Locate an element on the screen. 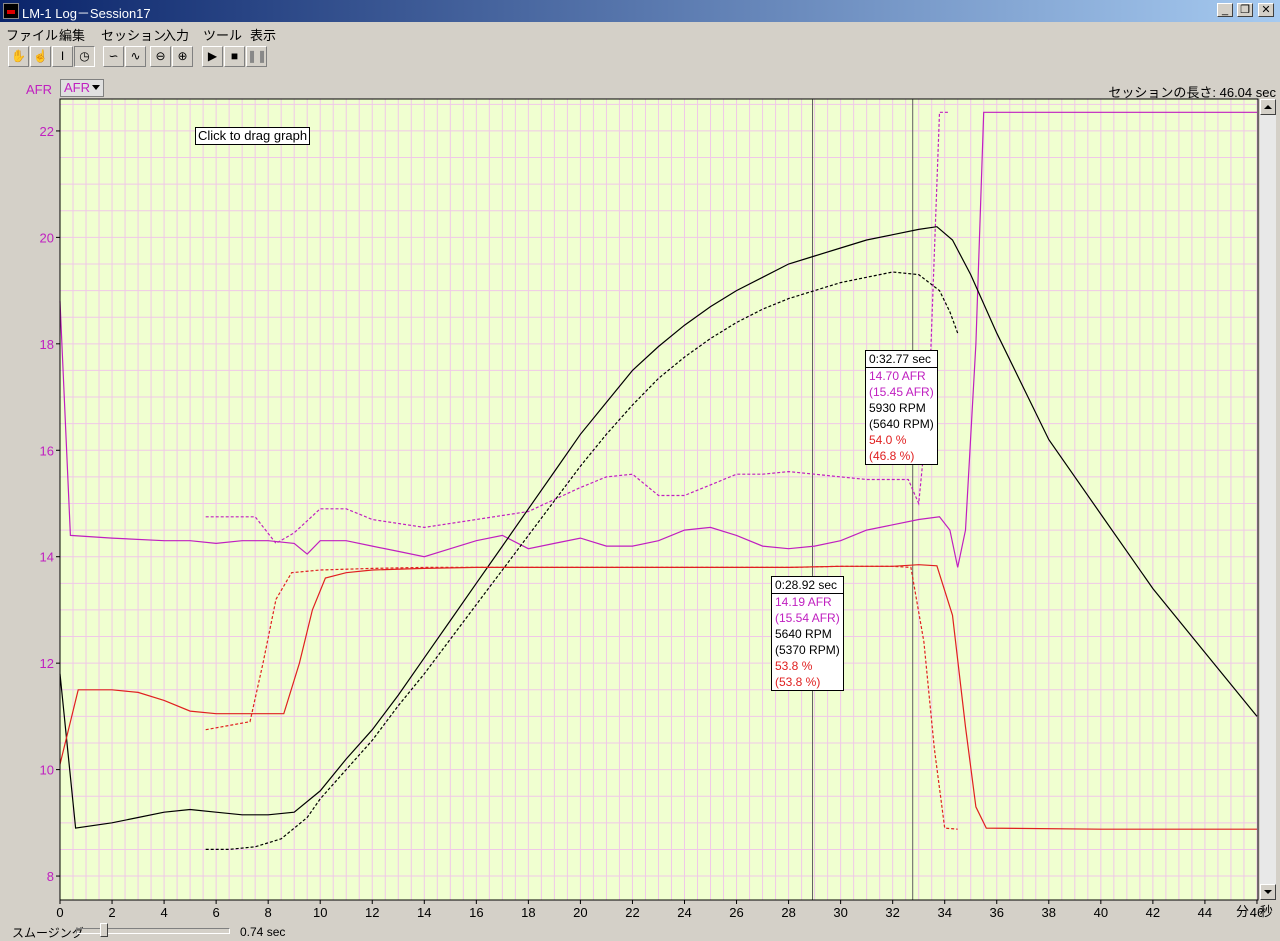  hand-zoom-icon: ☝ is located at coordinates (40, 56).